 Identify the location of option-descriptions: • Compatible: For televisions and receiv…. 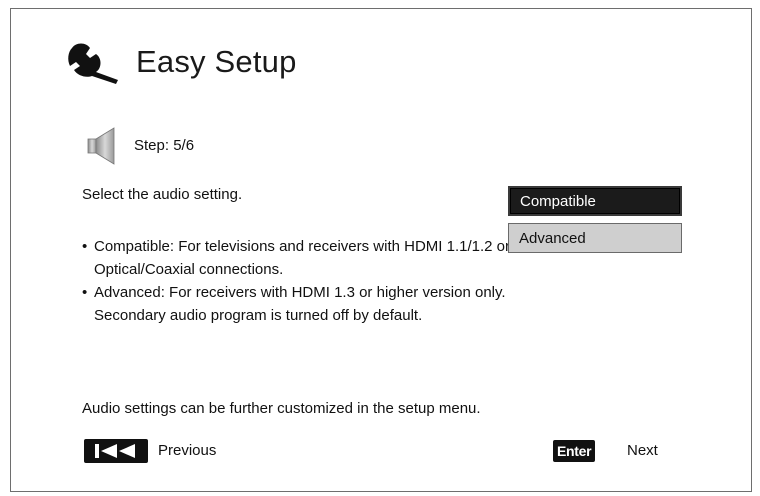
(297, 281).